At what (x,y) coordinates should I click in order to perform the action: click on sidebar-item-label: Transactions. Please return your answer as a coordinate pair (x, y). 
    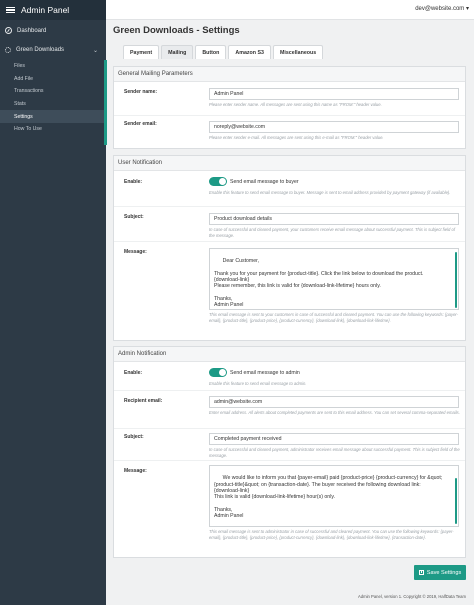
    Looking at the image, I should click on (29, 91).